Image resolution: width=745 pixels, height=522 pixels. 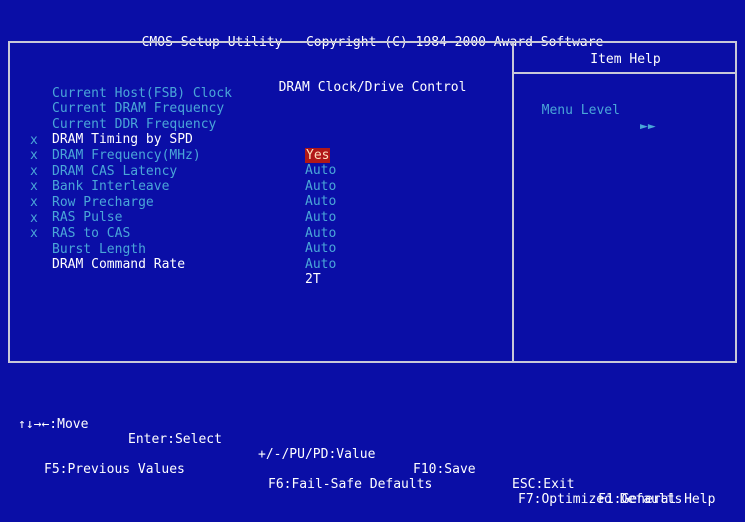 I want to click on exit-key-hint: ESC:Exit, so click(x=543, y=484).